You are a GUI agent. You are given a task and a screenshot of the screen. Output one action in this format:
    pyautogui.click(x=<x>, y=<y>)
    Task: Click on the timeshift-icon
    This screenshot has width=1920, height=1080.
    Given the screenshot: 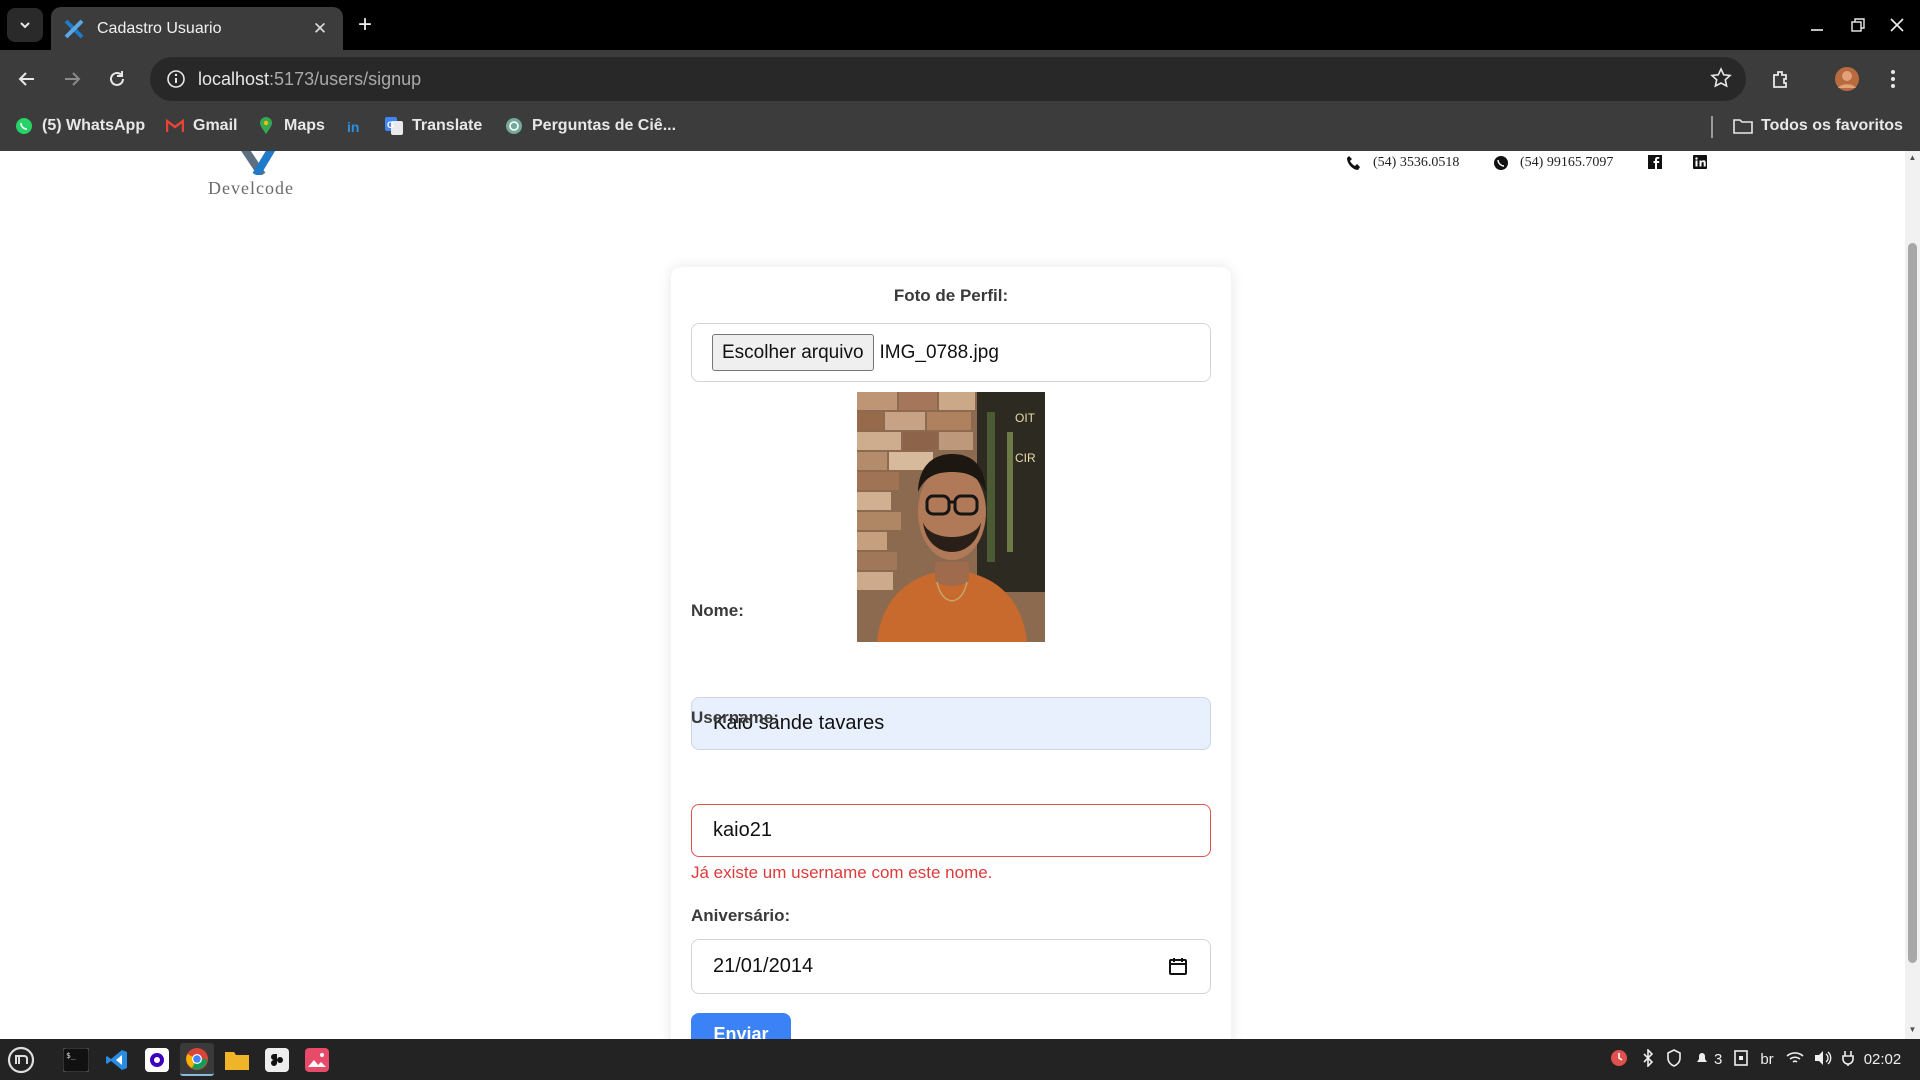 What is the action you would take?
    pyautogui.click(x=1619, y=1060)
    